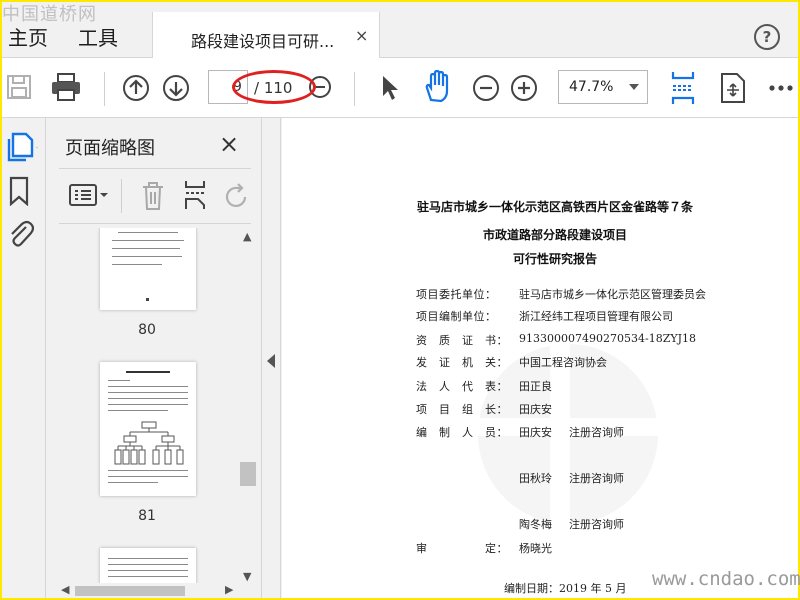 This screenshot has width=800, height=600. What do you see at coordinates (462, 432) in the screenshot?
I see `field-label: 编 制 人 员：` at bounding box center [462, 432].